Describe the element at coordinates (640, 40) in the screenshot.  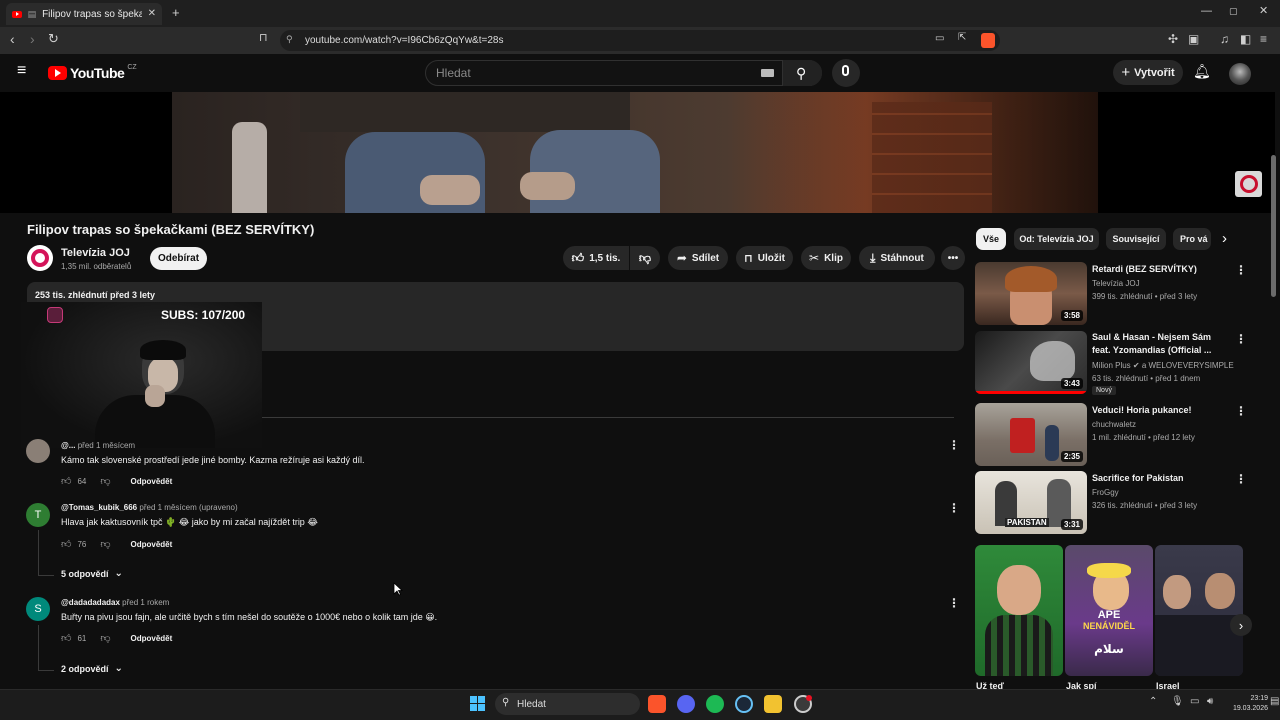
I see `url-field: ⚲ youtube.com/watch?v=I96Cb6zQqYw&t=28s` at that location.